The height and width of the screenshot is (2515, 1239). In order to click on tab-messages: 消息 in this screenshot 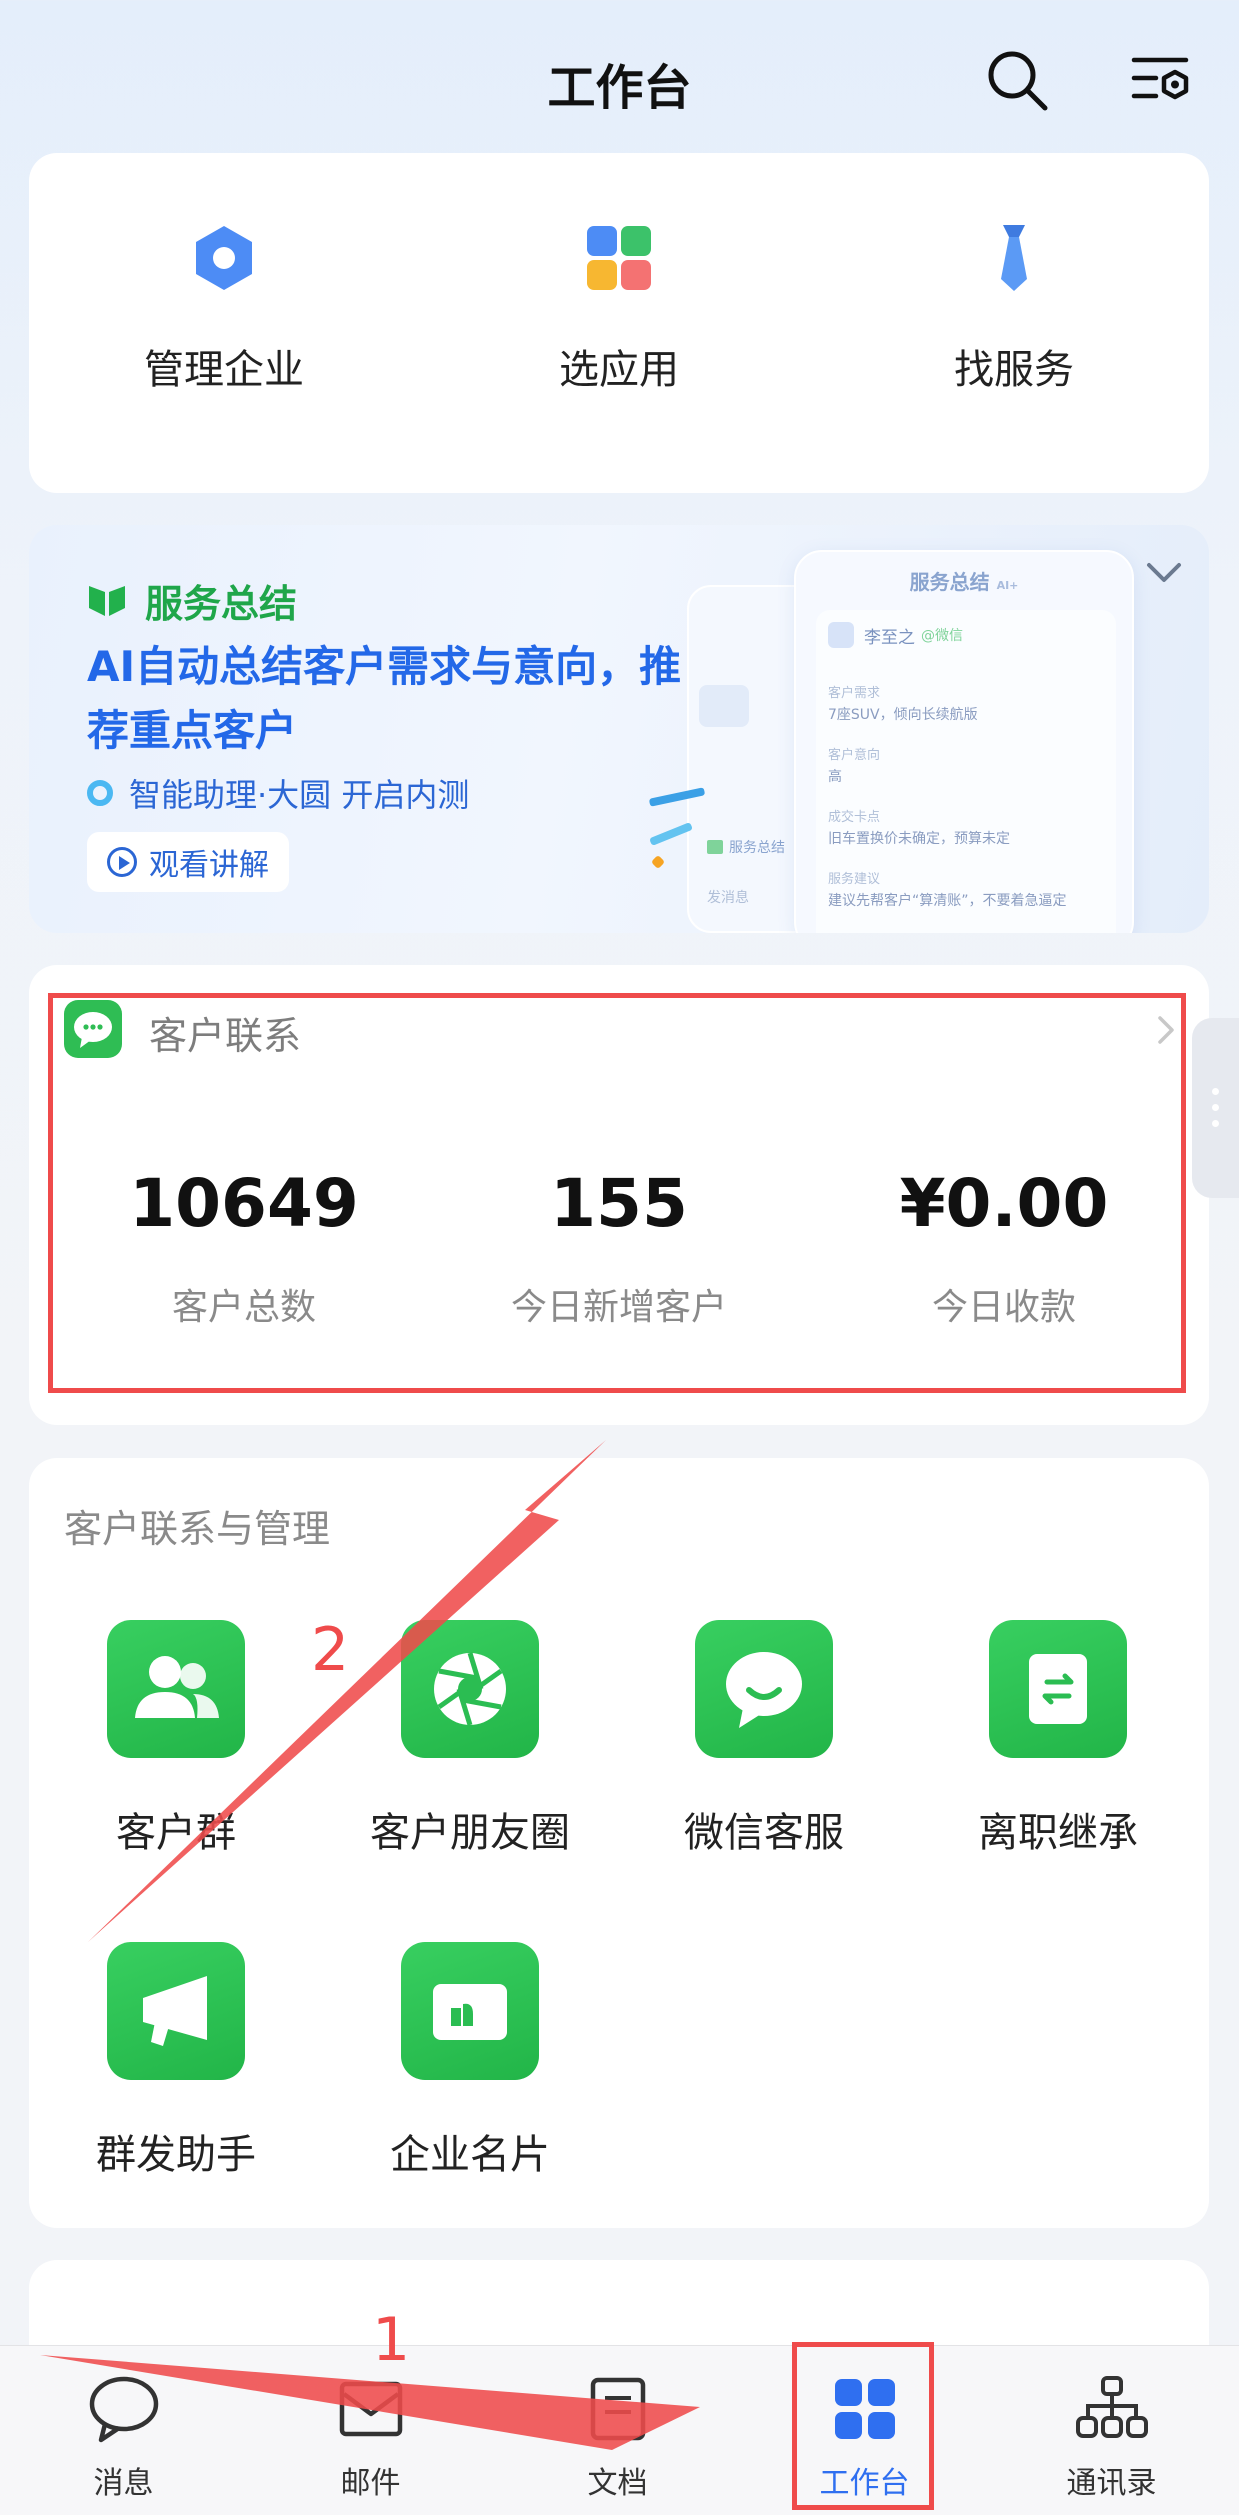, I will do `click(123, 2430)`.